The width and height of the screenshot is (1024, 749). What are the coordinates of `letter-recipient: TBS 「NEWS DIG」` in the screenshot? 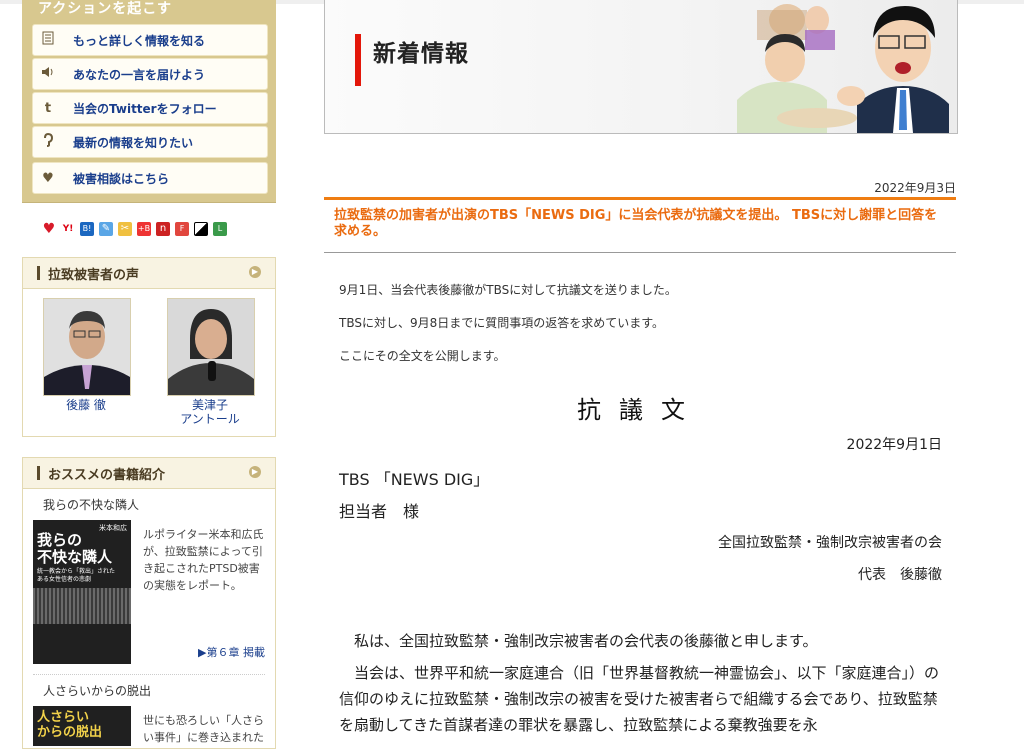 It's located at (414, 479).